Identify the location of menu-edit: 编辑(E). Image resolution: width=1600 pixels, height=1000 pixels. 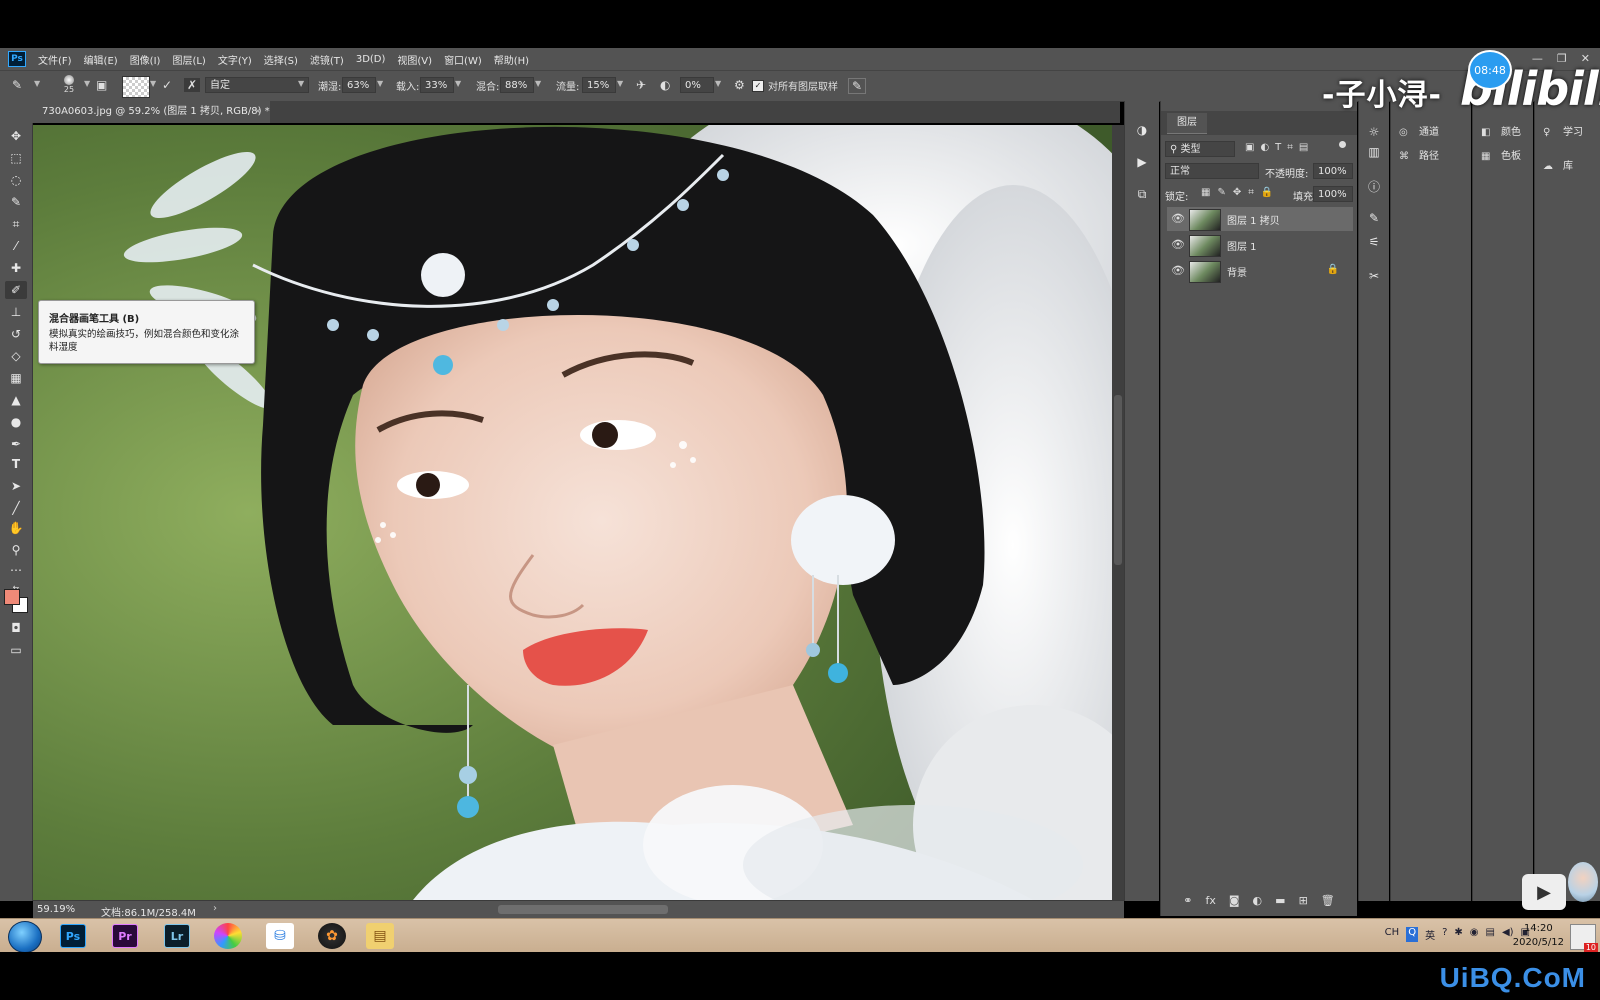
(101, 59).